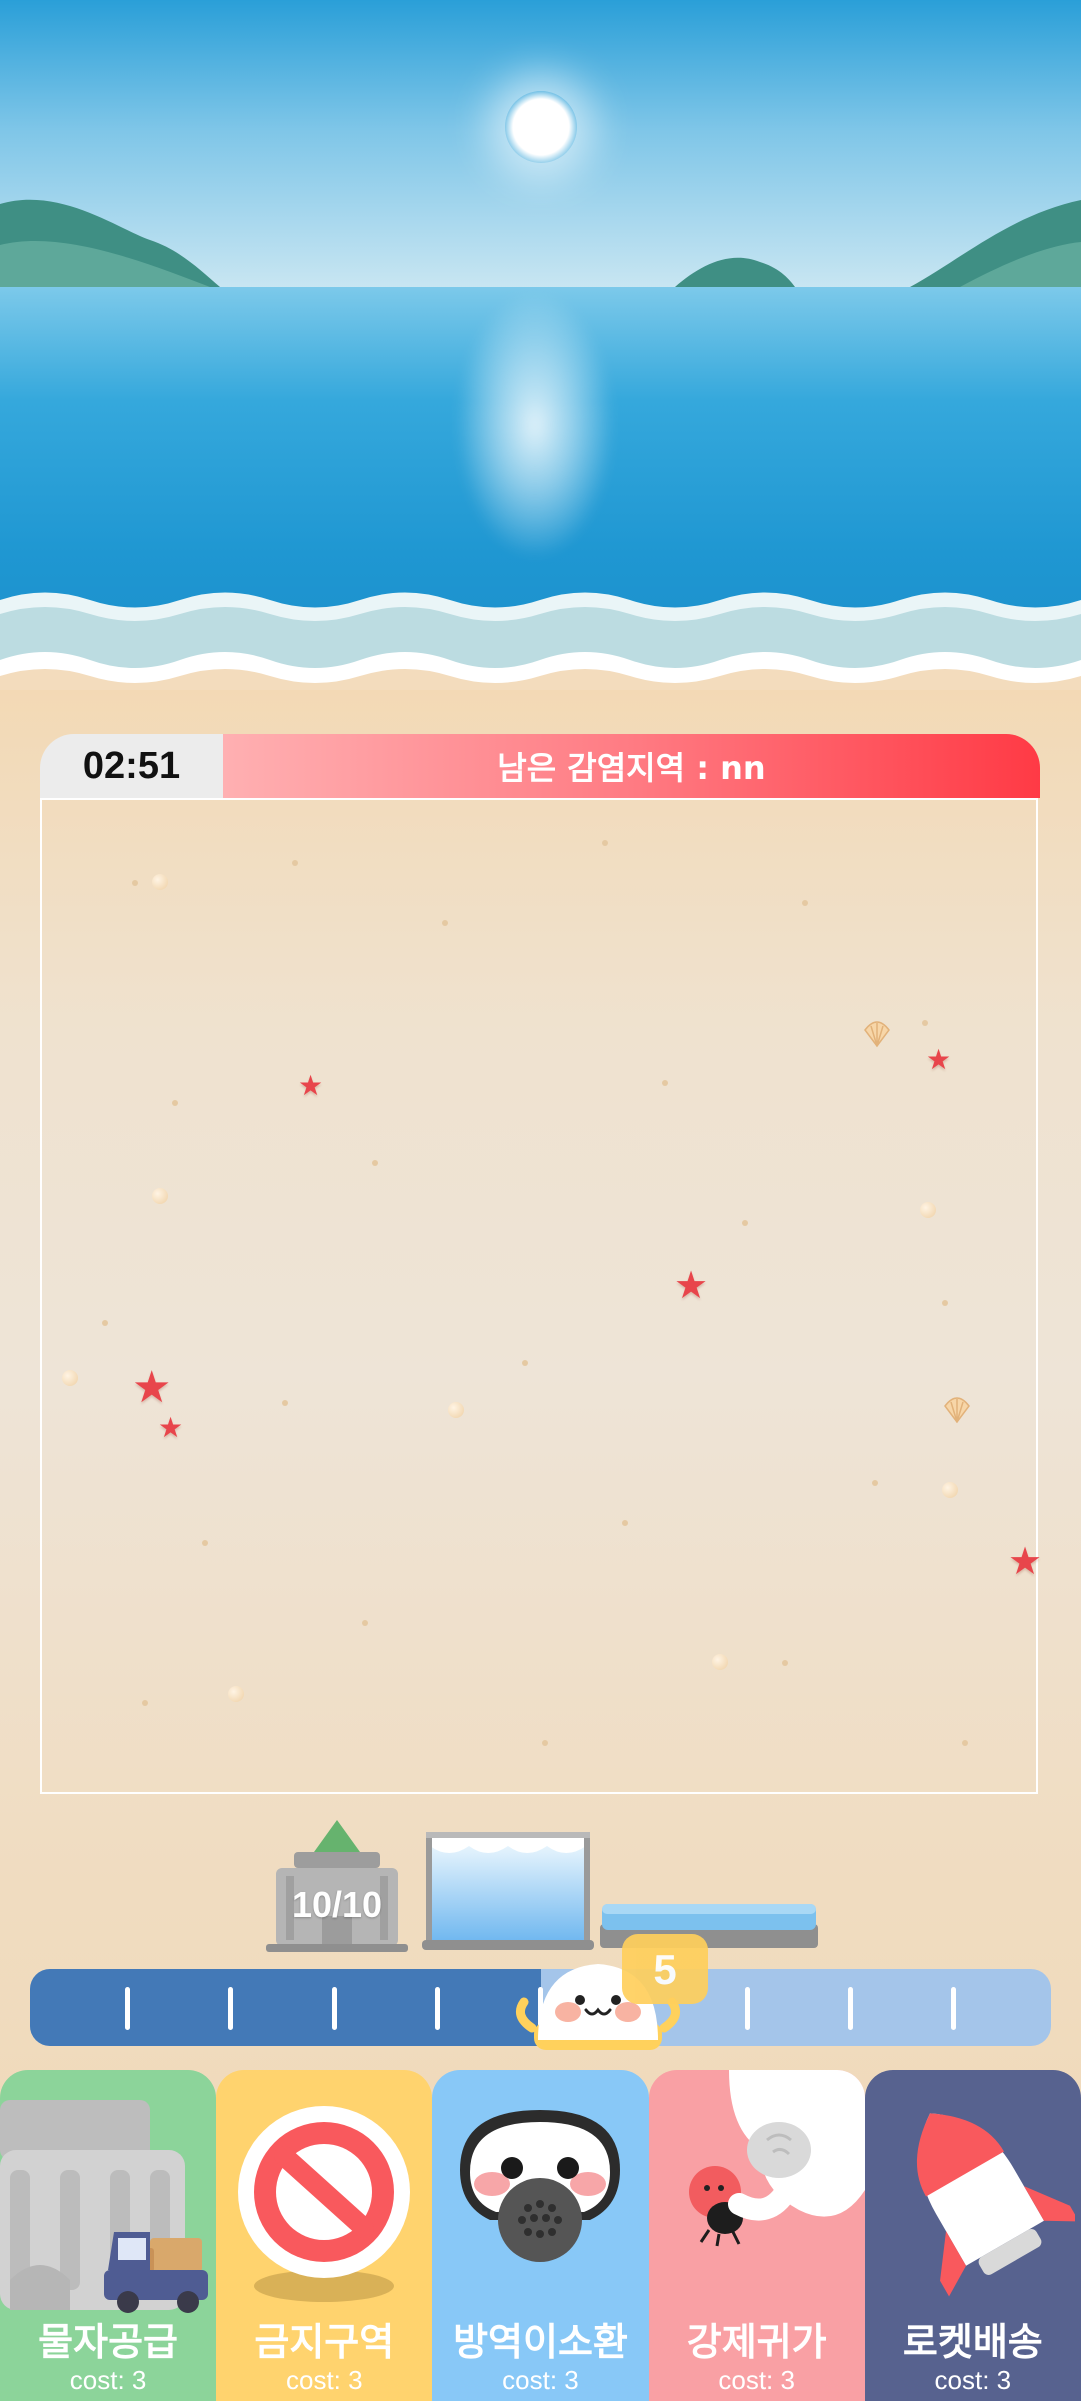 The height and width of the screenshot is (2401, 1081). I want to click on gauge-value-badge: 5, so click(665, 1969).